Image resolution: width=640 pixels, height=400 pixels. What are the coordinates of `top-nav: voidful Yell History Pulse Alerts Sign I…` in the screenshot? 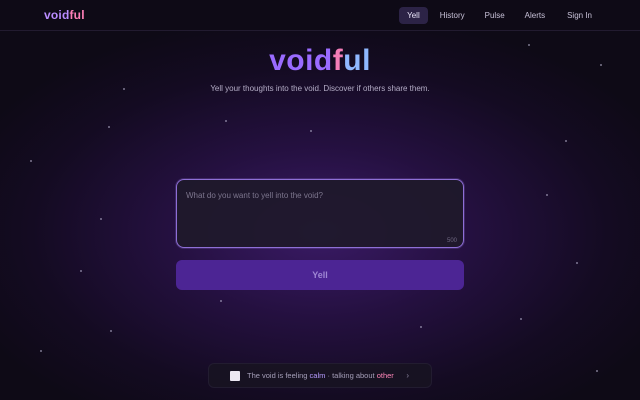 It's located at (320, 15).